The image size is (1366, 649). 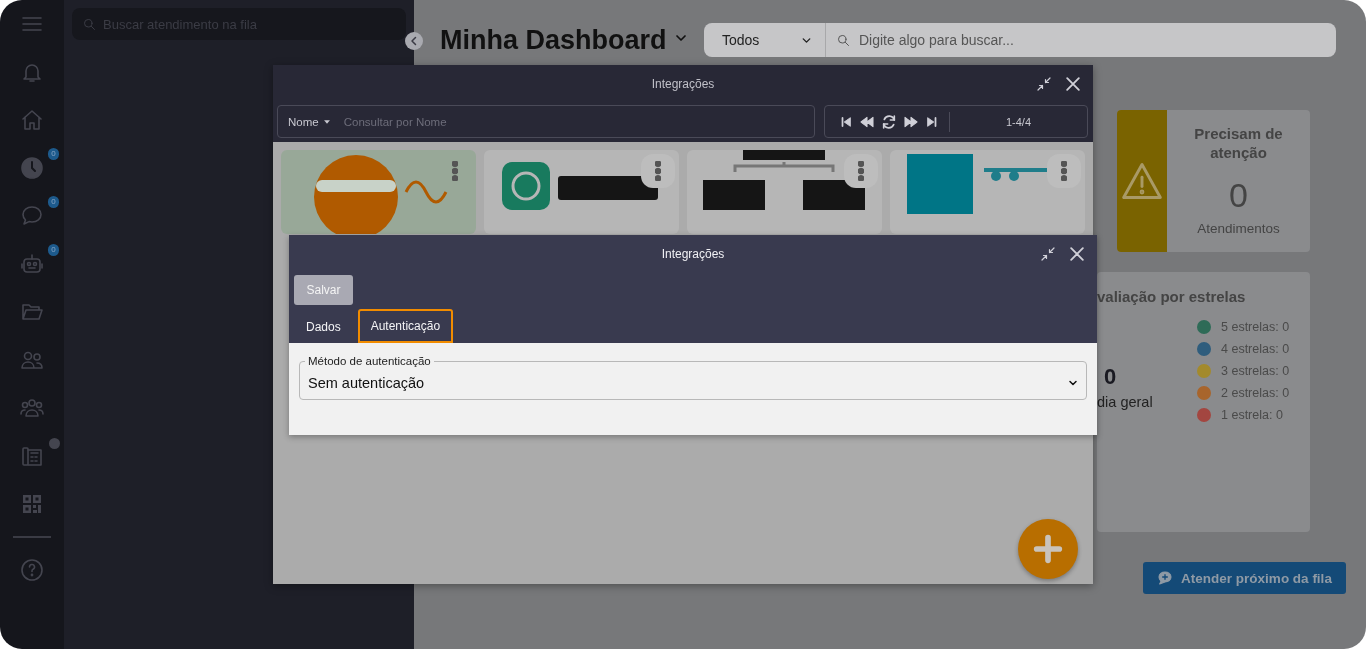 I want to click on robot-button, so click(x=32, y=264).